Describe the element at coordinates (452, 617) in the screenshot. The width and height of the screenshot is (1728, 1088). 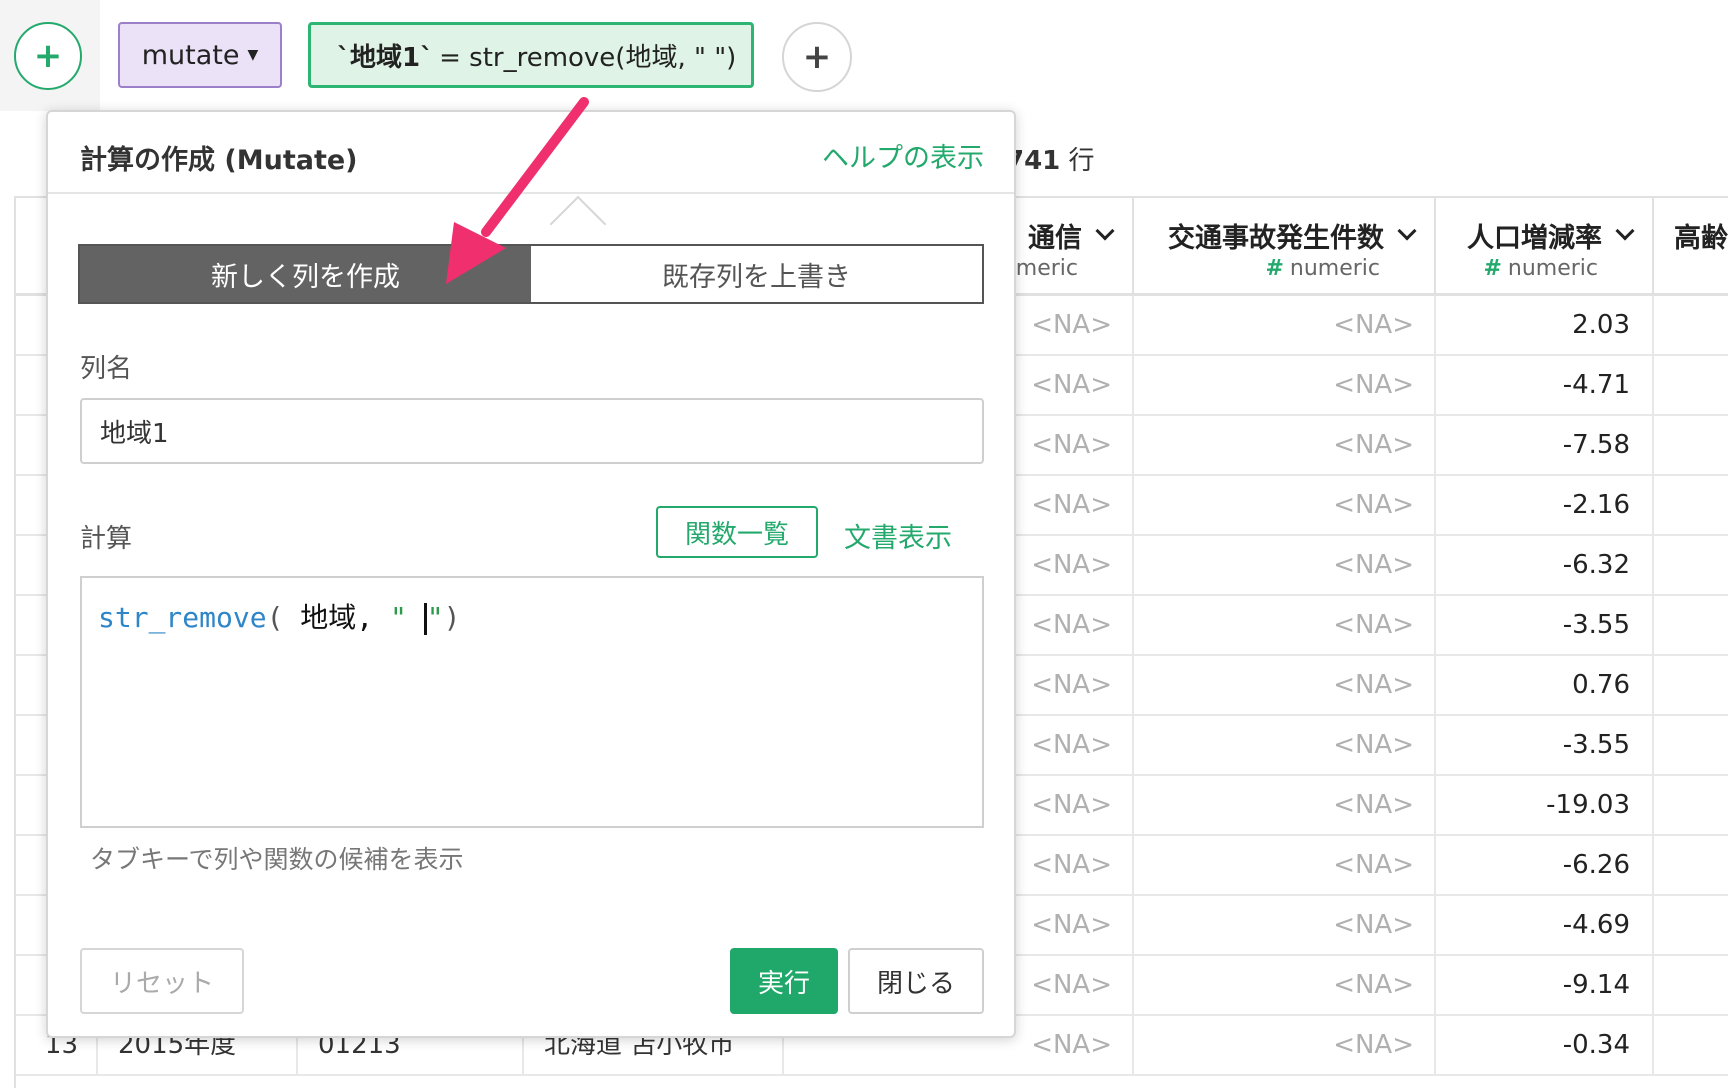
I see `code-paren: )` at that location.